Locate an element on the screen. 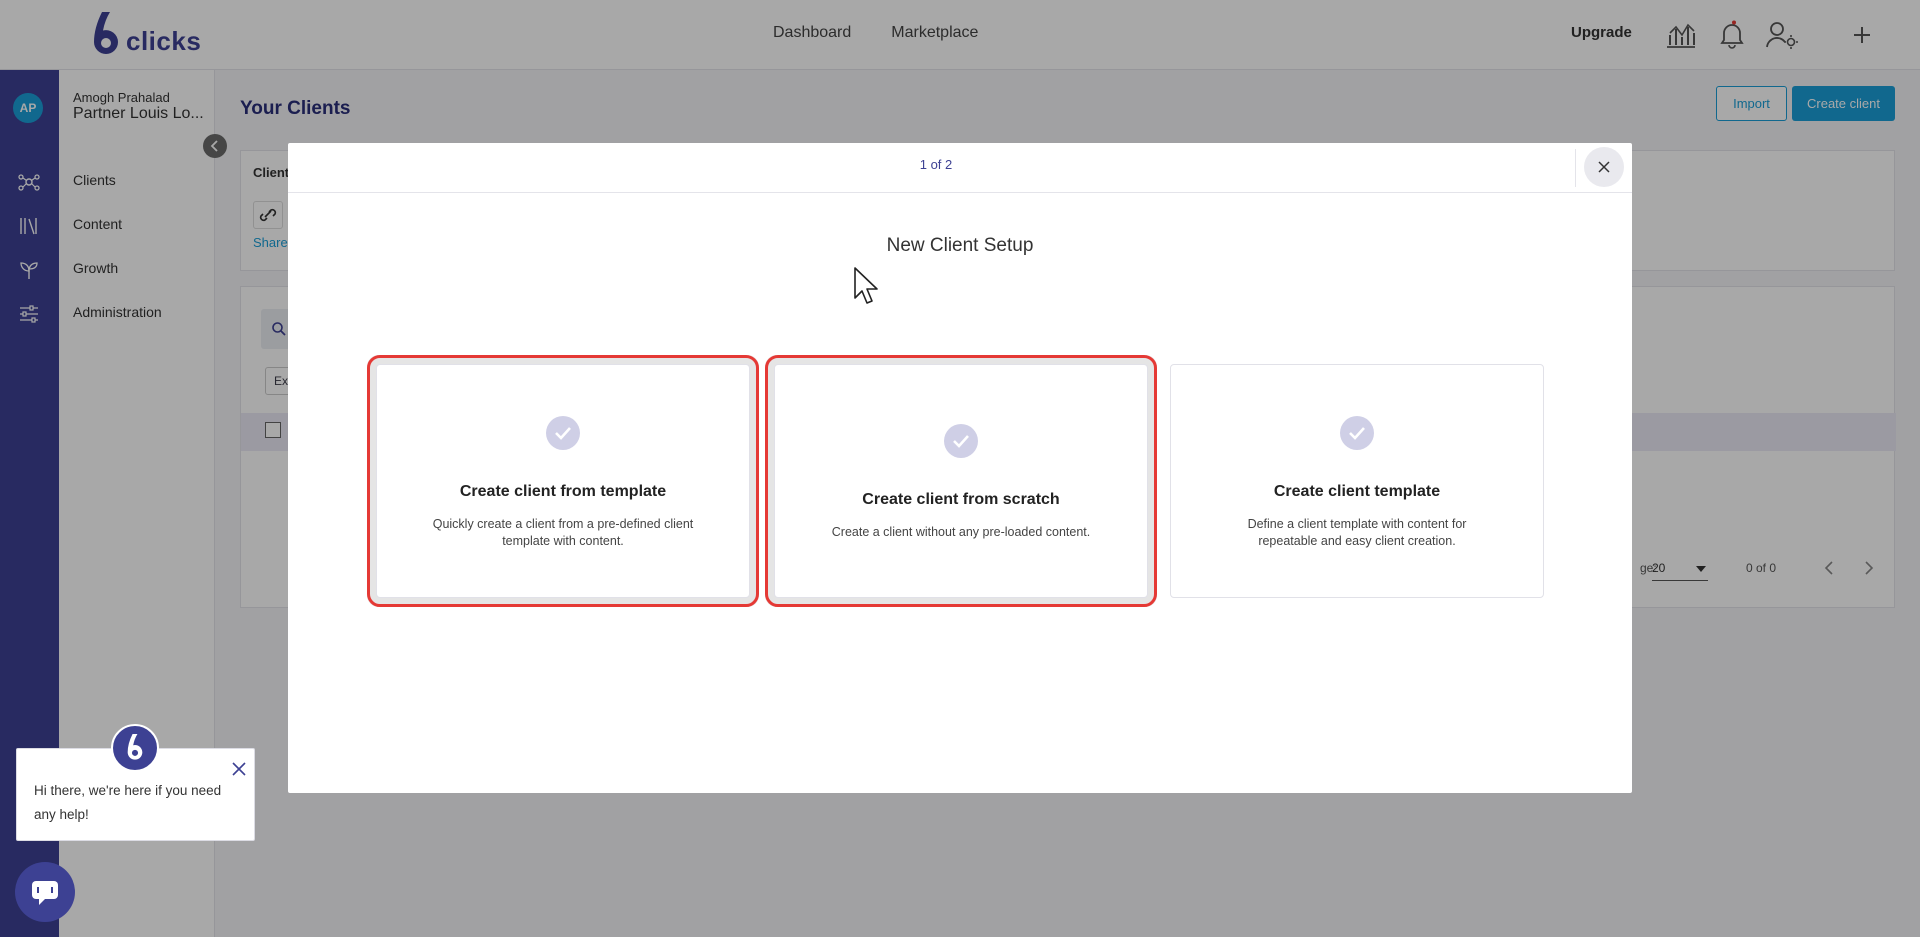 The width and height of the screenshot is (1920, 937). chat-launcher-button is located at coordinates (45, 892).